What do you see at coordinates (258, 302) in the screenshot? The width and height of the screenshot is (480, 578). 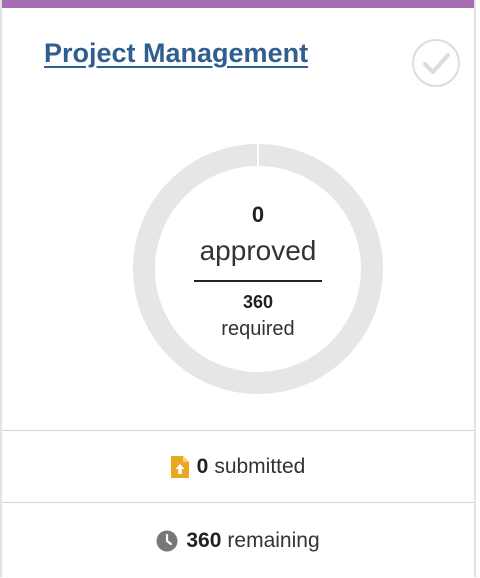 I see `required-count: 360` at bounding box center [258, 302].